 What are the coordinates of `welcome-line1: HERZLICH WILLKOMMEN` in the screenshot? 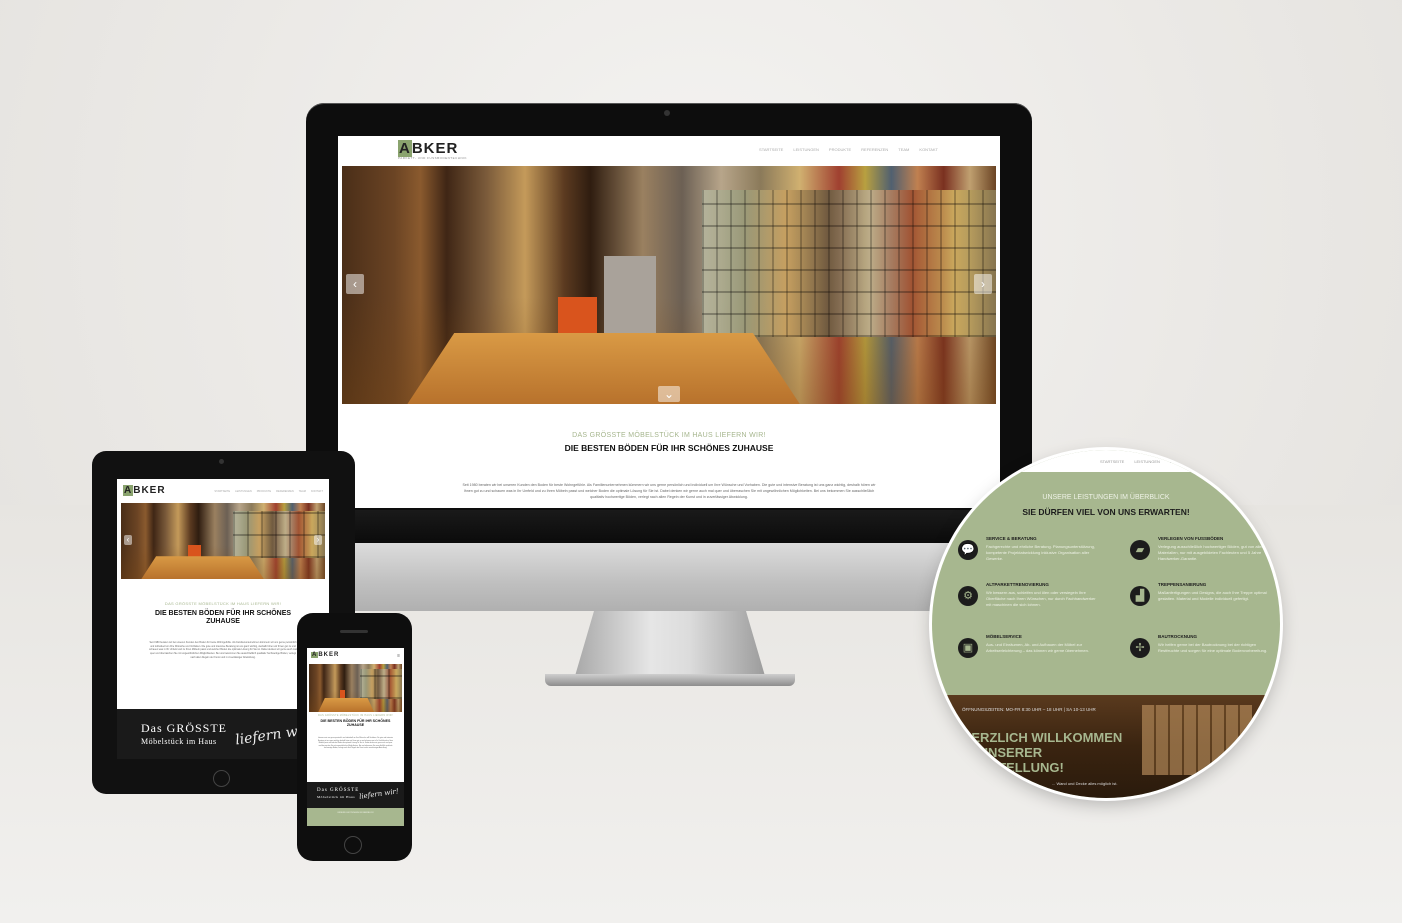 It's located at (1042, 737).